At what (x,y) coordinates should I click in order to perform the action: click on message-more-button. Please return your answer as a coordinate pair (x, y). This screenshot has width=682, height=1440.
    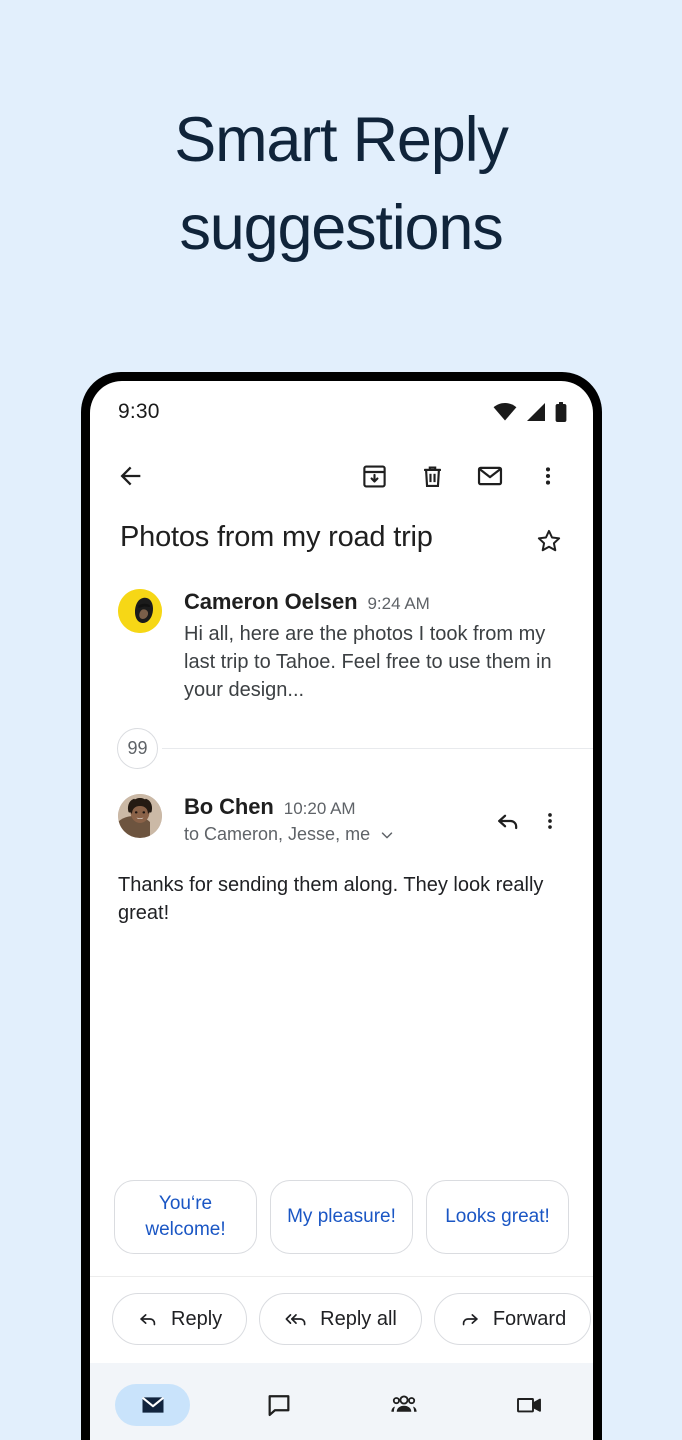
    Looking at the image, I should click on (550, 821).